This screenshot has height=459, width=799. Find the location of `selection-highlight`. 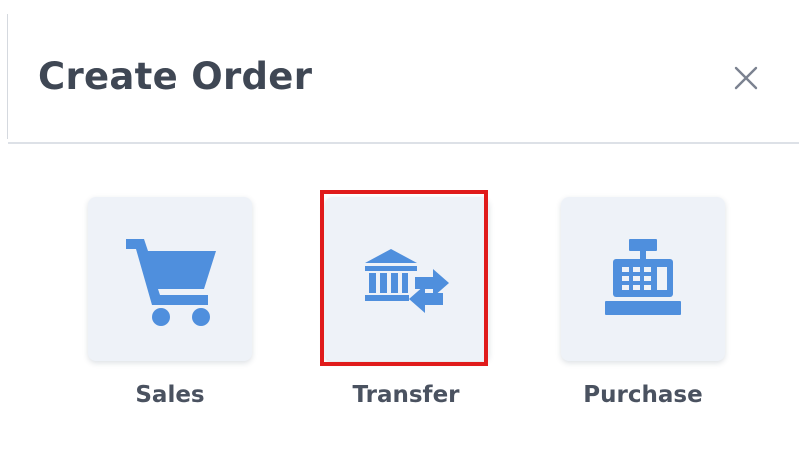

selection-highlight is located at coordinates (404, 278).